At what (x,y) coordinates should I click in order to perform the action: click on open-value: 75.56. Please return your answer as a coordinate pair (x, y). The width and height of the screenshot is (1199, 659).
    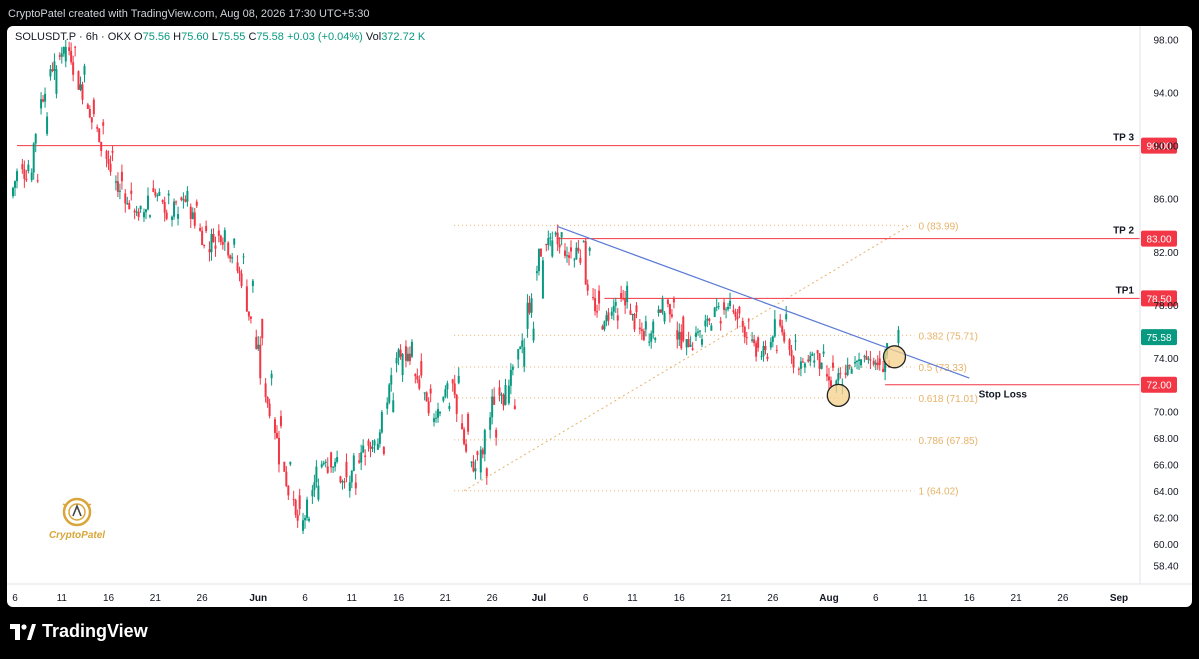
    Looking at the image, I should click on (156, 37).